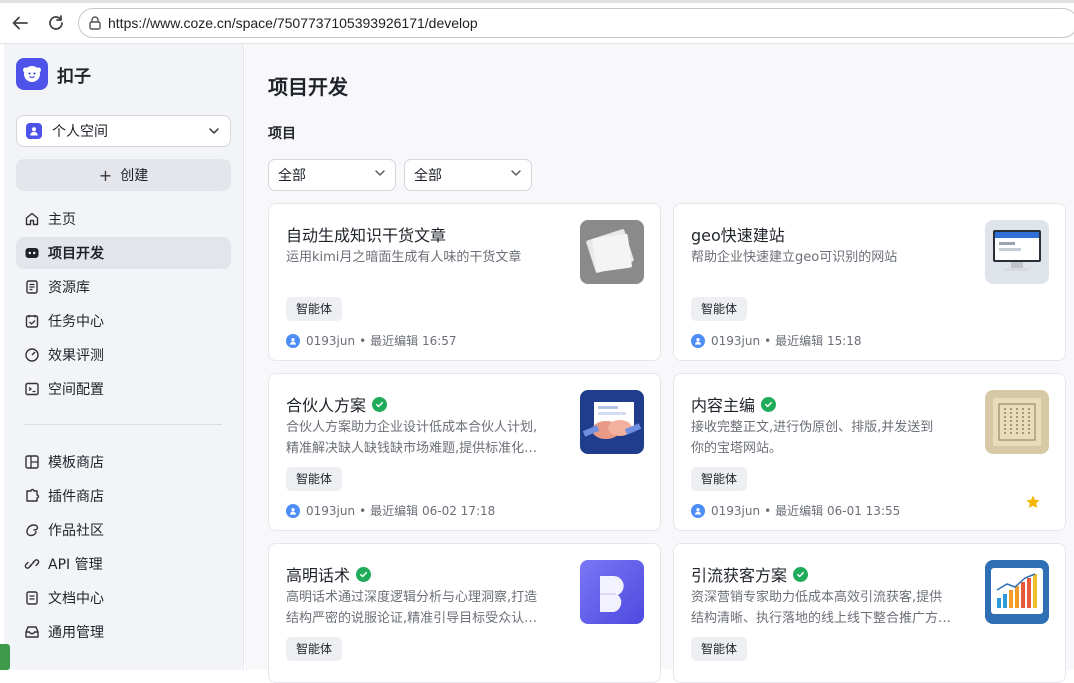  Describe the element at coordinates (413, 341) in the screenshot. I see `card-edited: 最近编辑 16:57` at that location.